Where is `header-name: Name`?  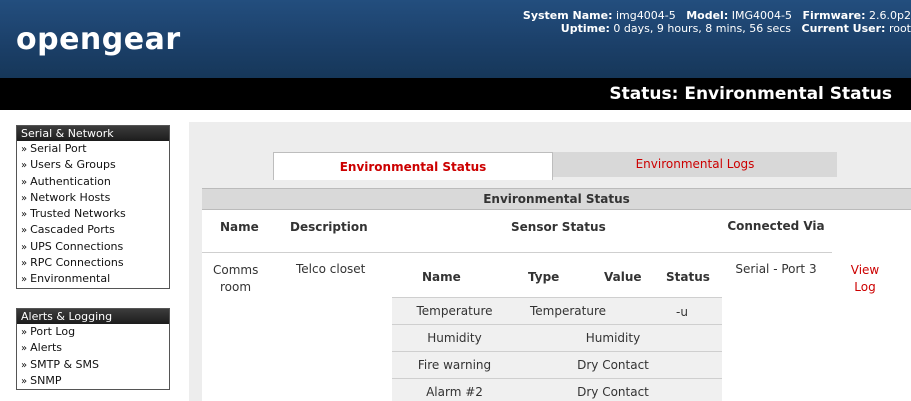 header-name: Name is located at coordinates (239, 227).